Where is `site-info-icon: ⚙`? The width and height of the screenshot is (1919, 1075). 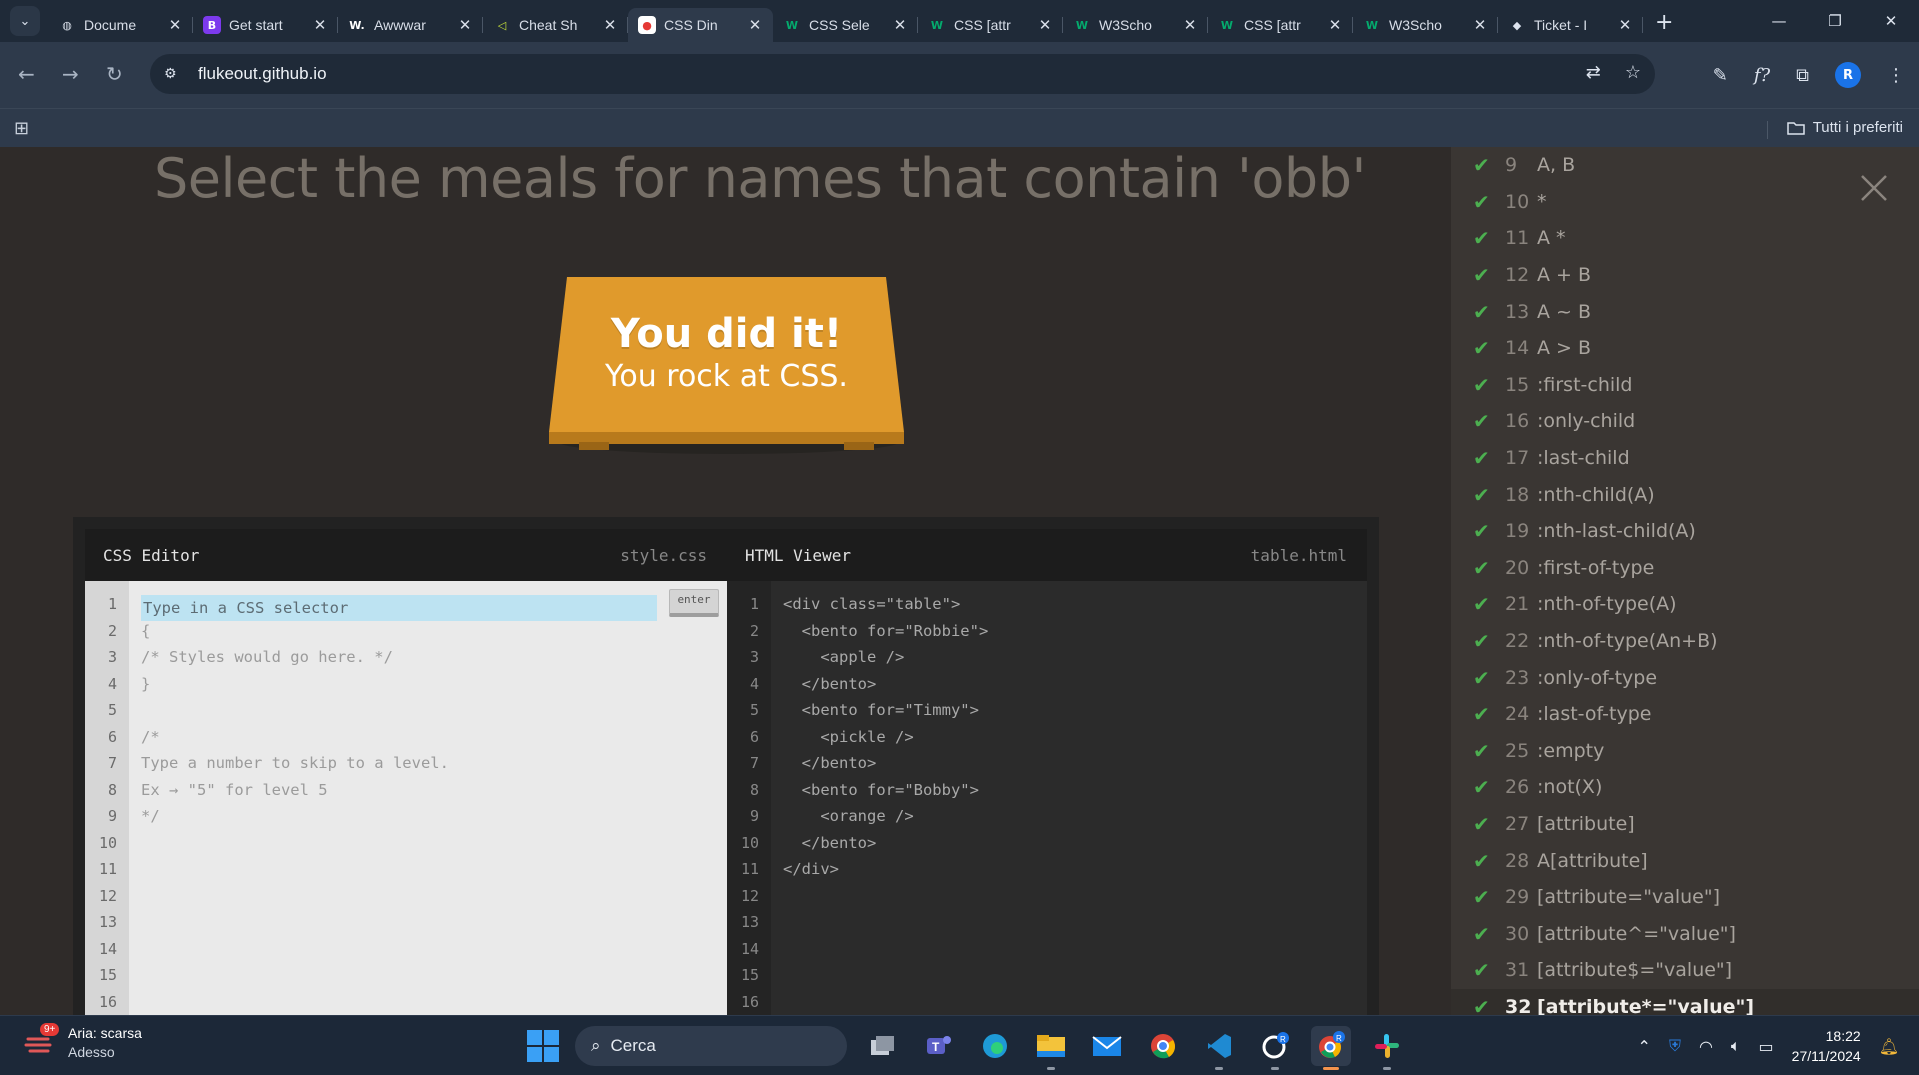
site-info-icon: ⚙ is located at coordinates (175, 74).